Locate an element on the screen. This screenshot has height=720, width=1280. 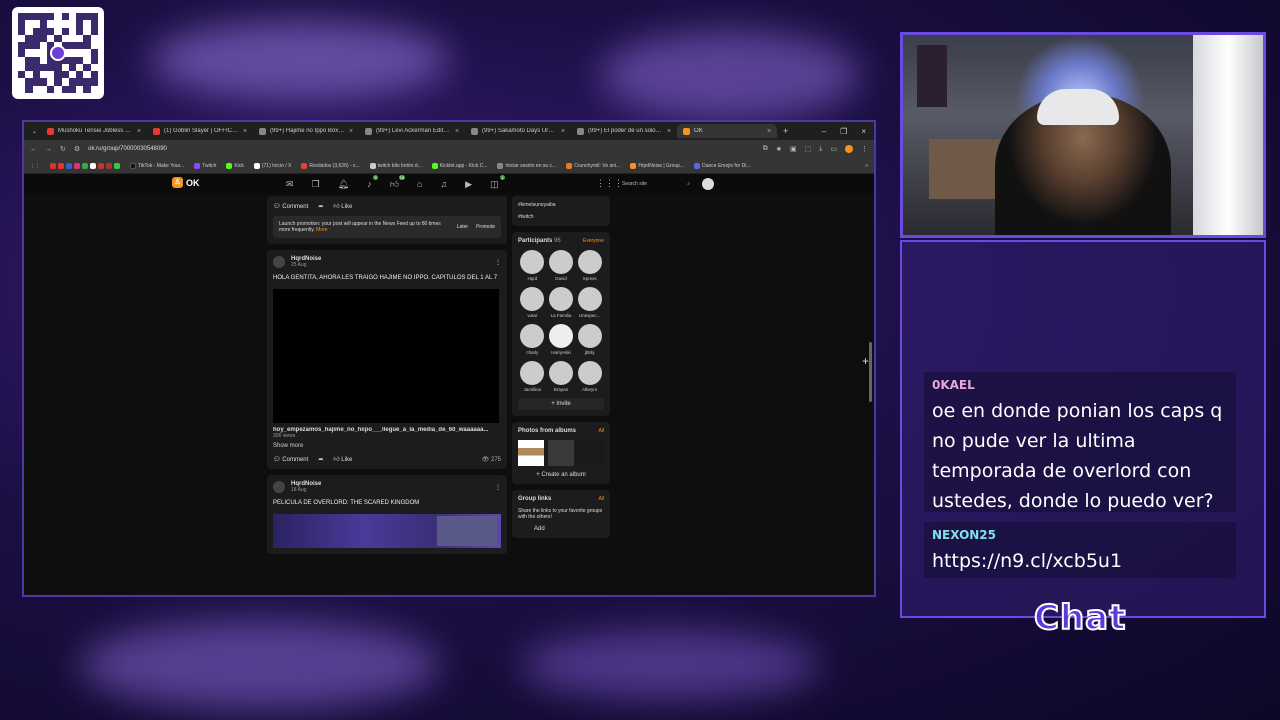
gifts-icon: ⌂ is located at coordinates (419, 184).